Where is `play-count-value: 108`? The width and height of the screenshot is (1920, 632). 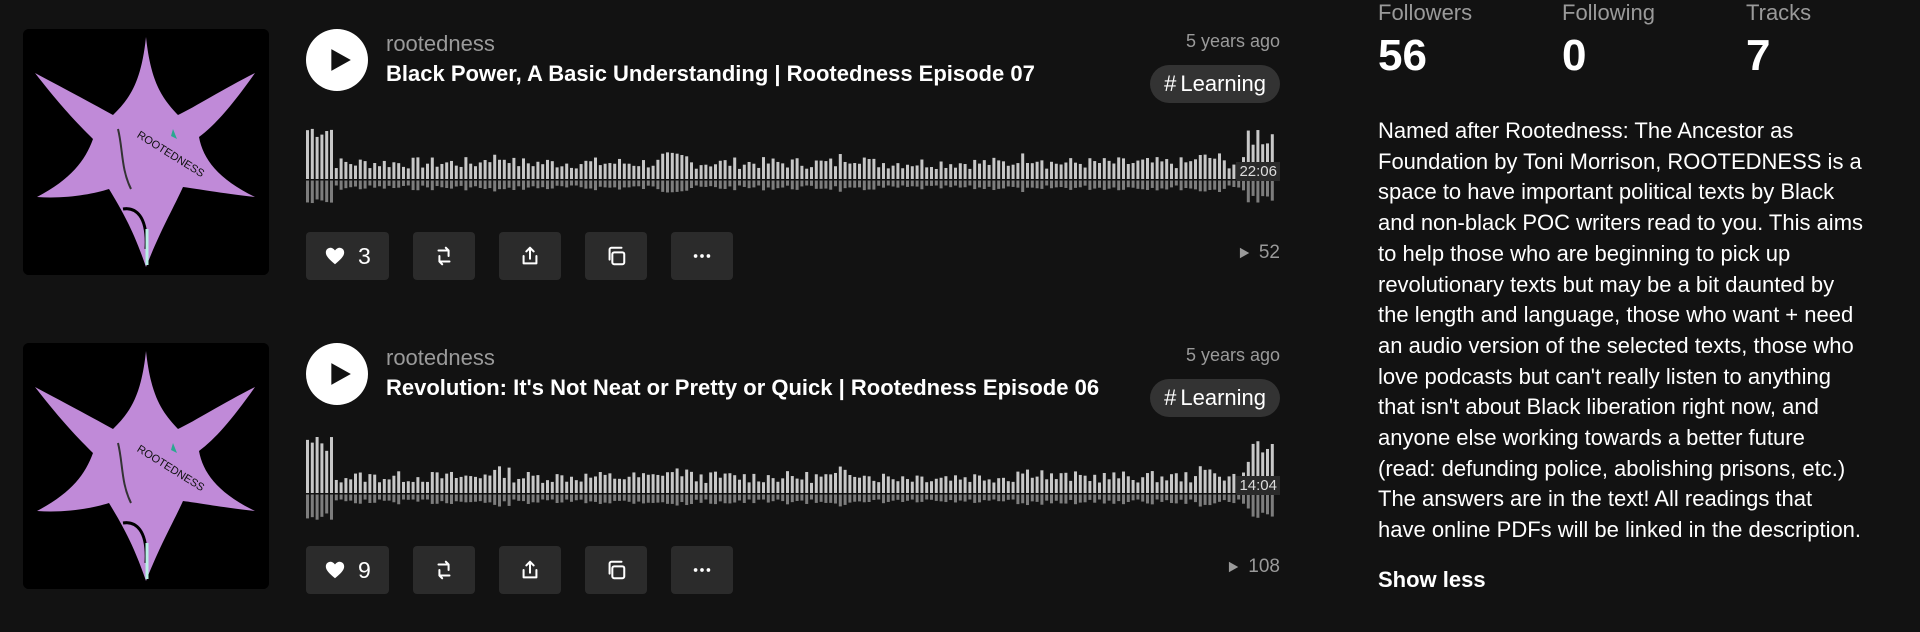
play-count-value: 108 is located at coordinates (1264, 566).